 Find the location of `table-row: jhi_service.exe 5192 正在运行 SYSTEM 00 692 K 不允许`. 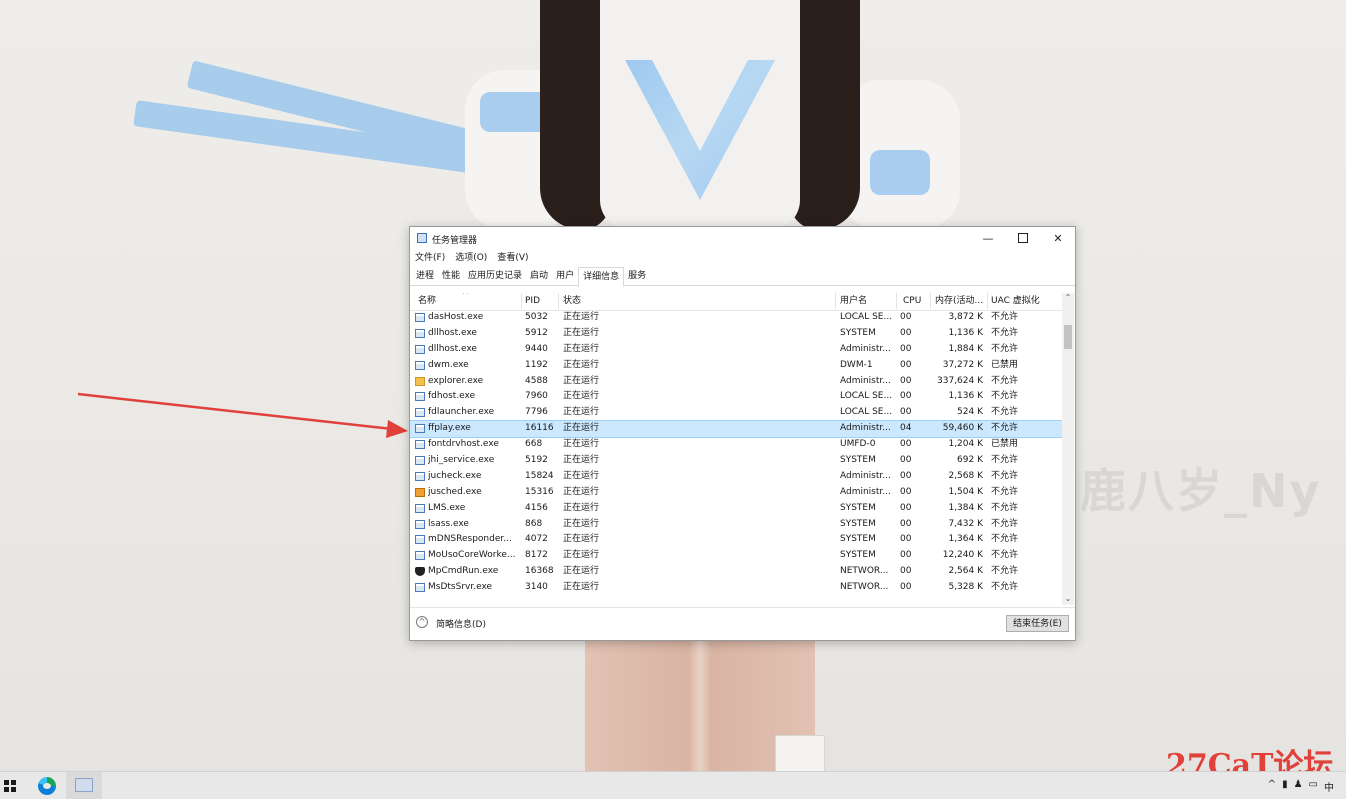

table-row: jhi_service.exe 5192 正在运行 SYSTEM 00 692 K 不允许 is located at coordinates (736, 461).